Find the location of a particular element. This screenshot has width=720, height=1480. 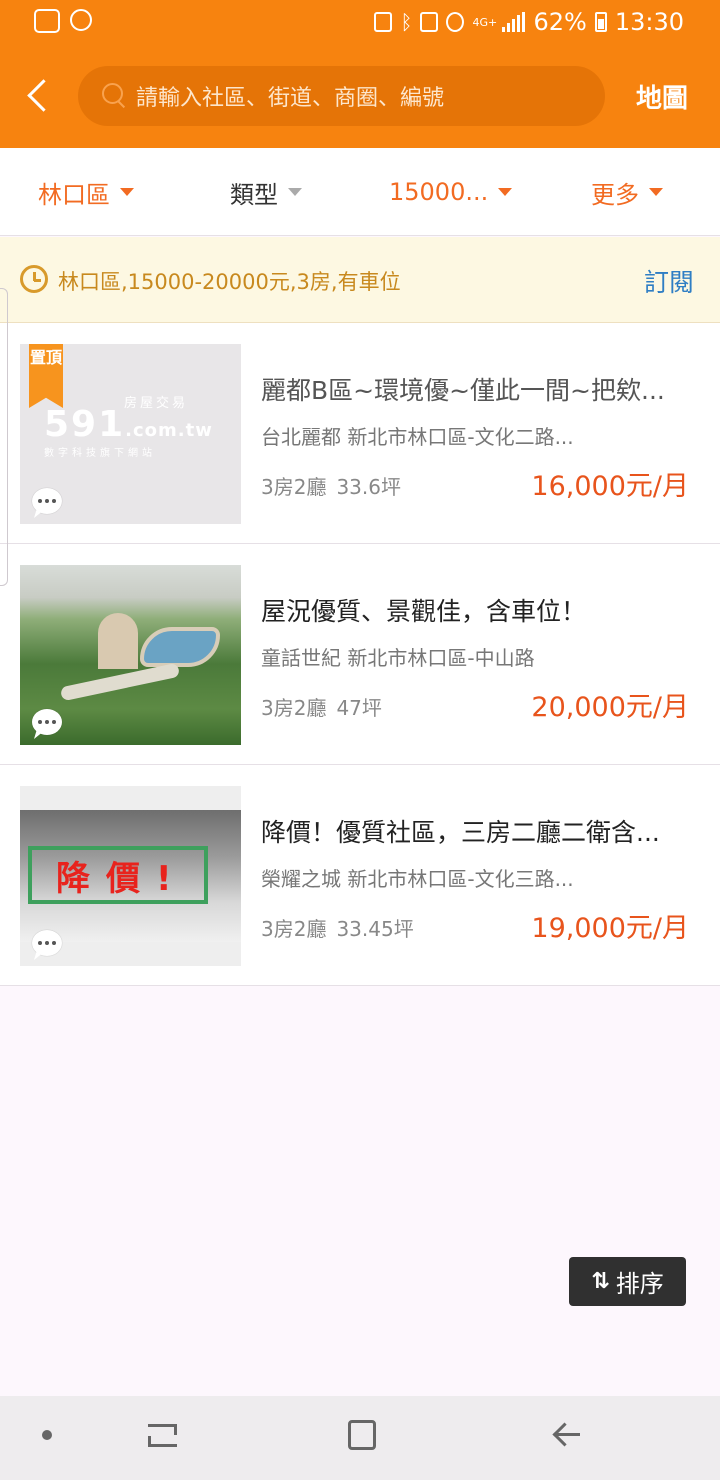

sort-arrows-icon: ⇅ is located at coordinates (600, 1281).